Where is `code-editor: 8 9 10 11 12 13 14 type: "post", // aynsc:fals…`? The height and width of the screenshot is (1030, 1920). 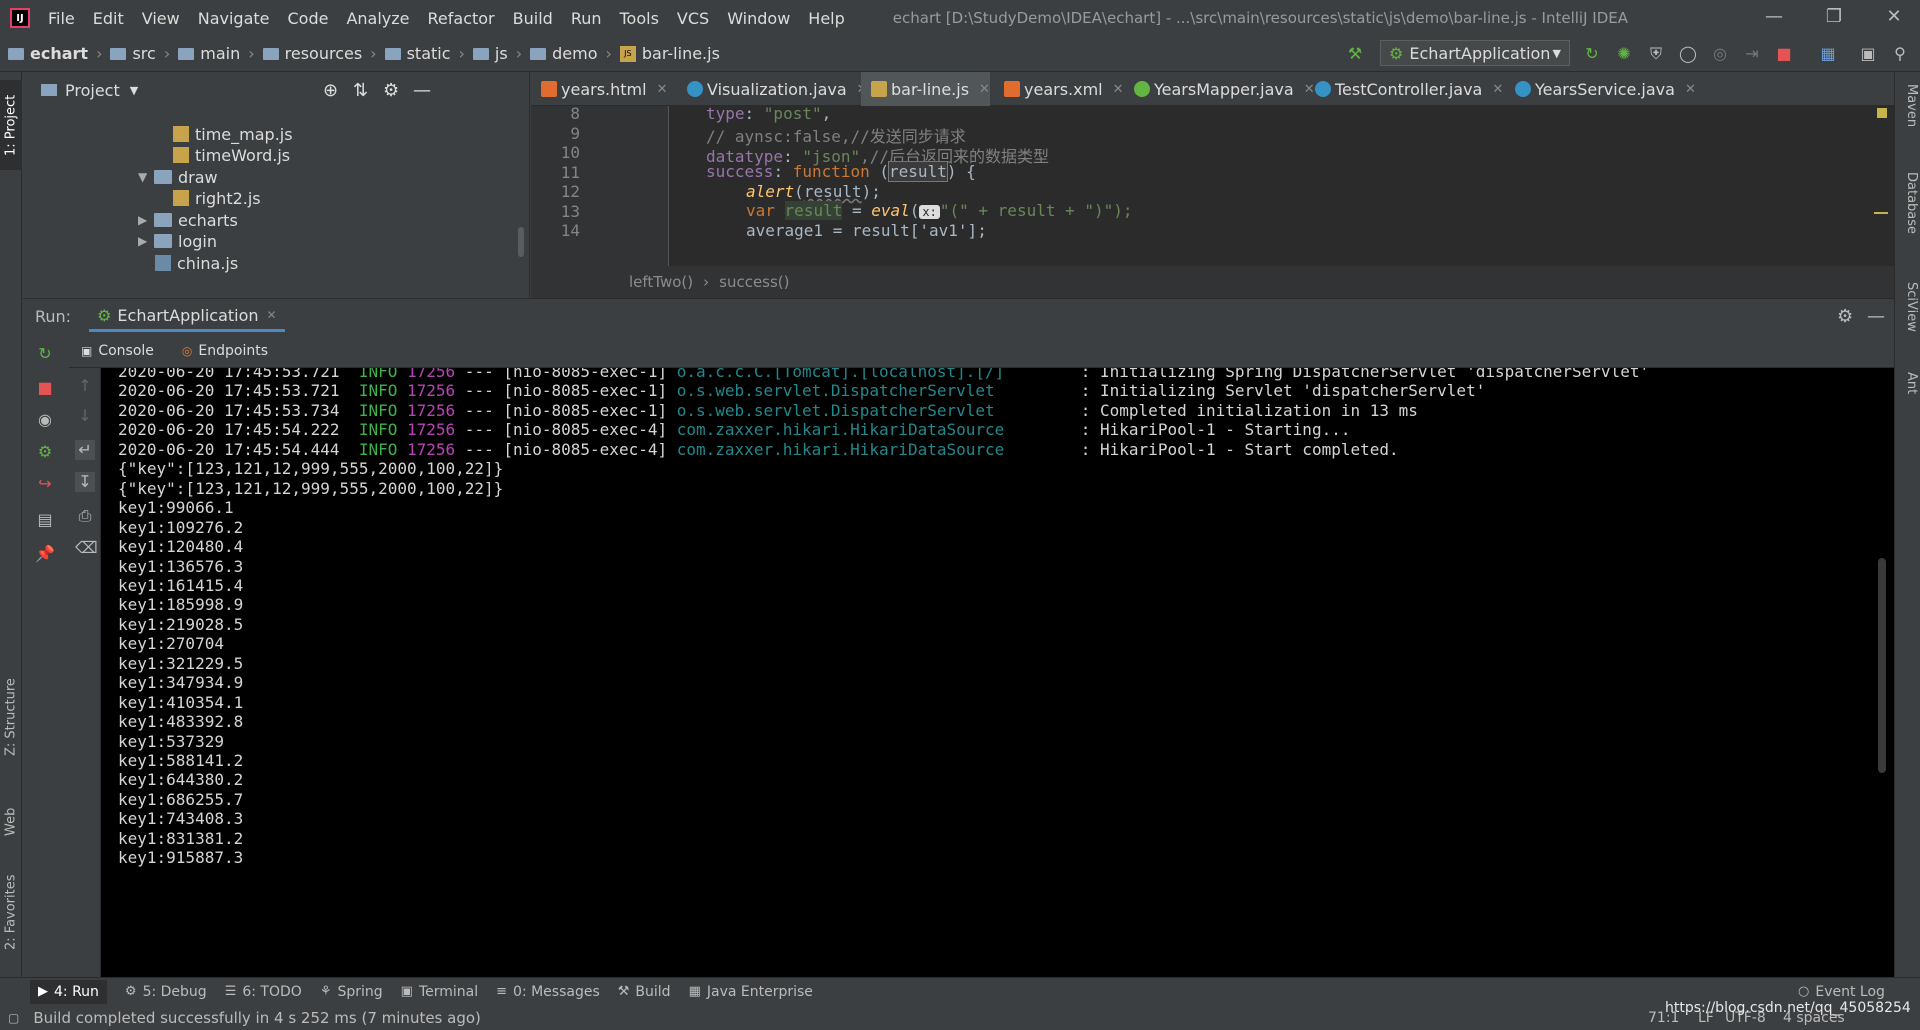 code-editor: 8 9 10 11 12 13 14 type: "post", // aynsc:fals… is located at coordinates (1212, 185).